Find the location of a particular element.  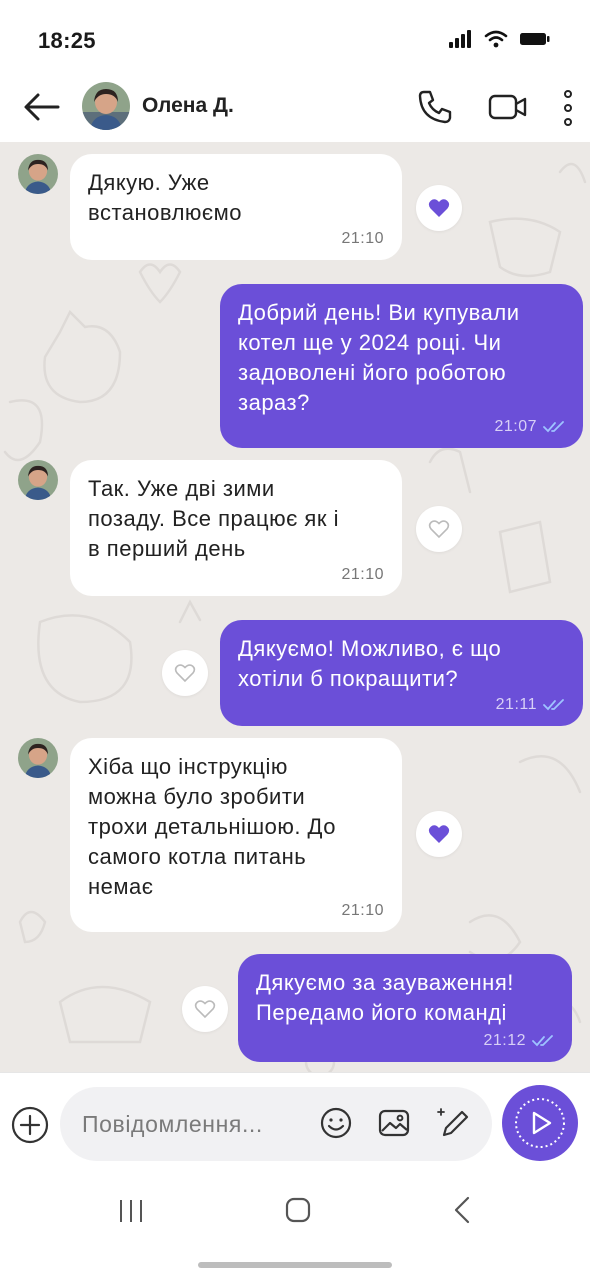

more-options-button is located at coordinates (568, 108).